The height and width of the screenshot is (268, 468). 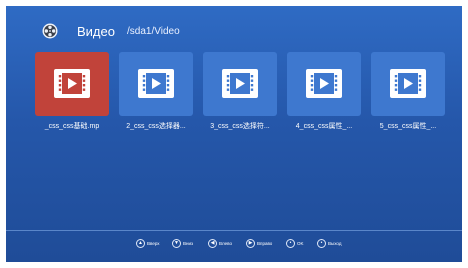 What do you see at coordinates (140, 243) in the screenshot?
I see `arrow-up-icon: ▲` at bounding box center [140, 243].